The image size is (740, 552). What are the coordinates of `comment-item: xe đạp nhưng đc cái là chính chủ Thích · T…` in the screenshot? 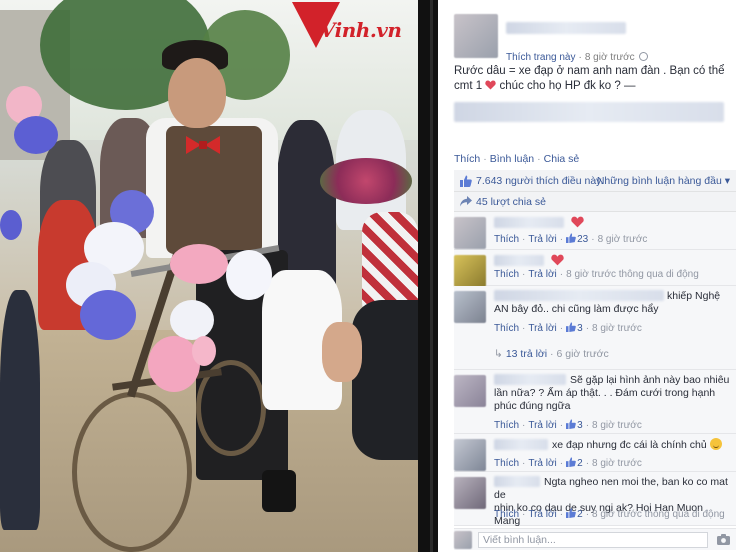 It's located at (595, 453).